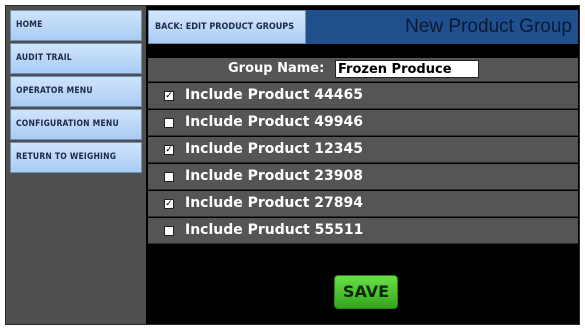  What do you see at coordinates (274, 122) in the screenshot?
I see `product-label: Include Product 49946` at bounding box center [274, 122].